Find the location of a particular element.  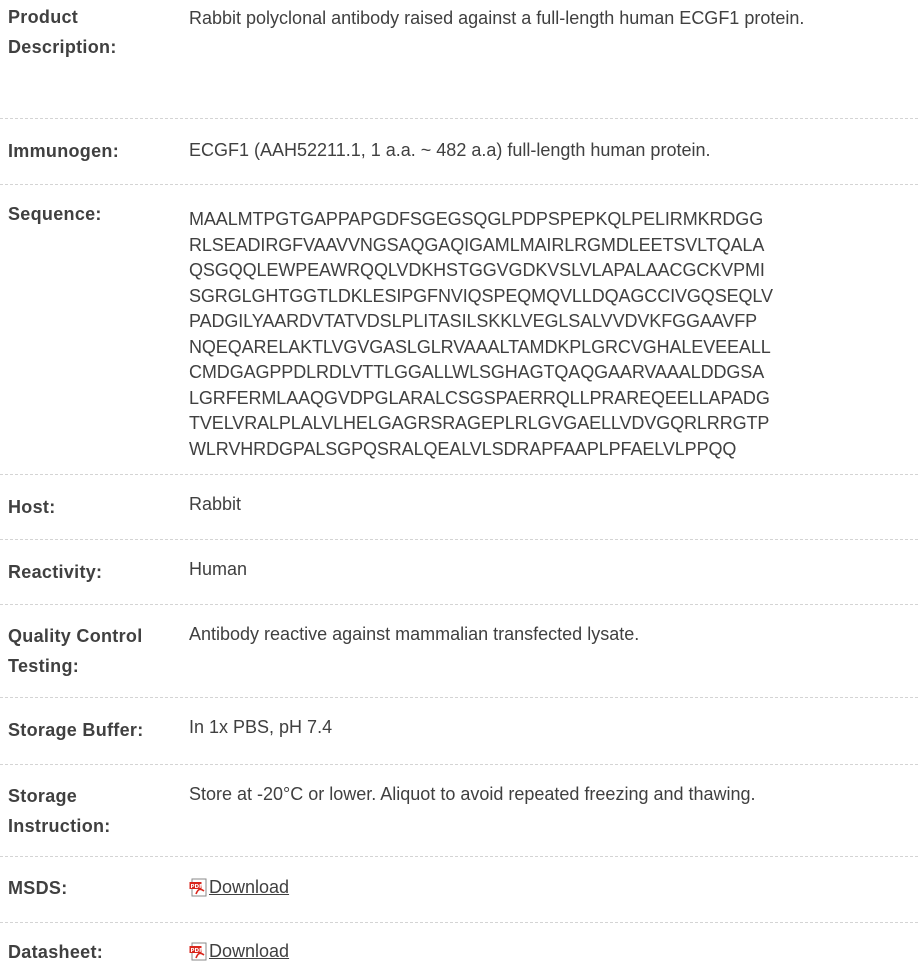

spec-label: Storage Instruction: is located at coordinates (59, 811).